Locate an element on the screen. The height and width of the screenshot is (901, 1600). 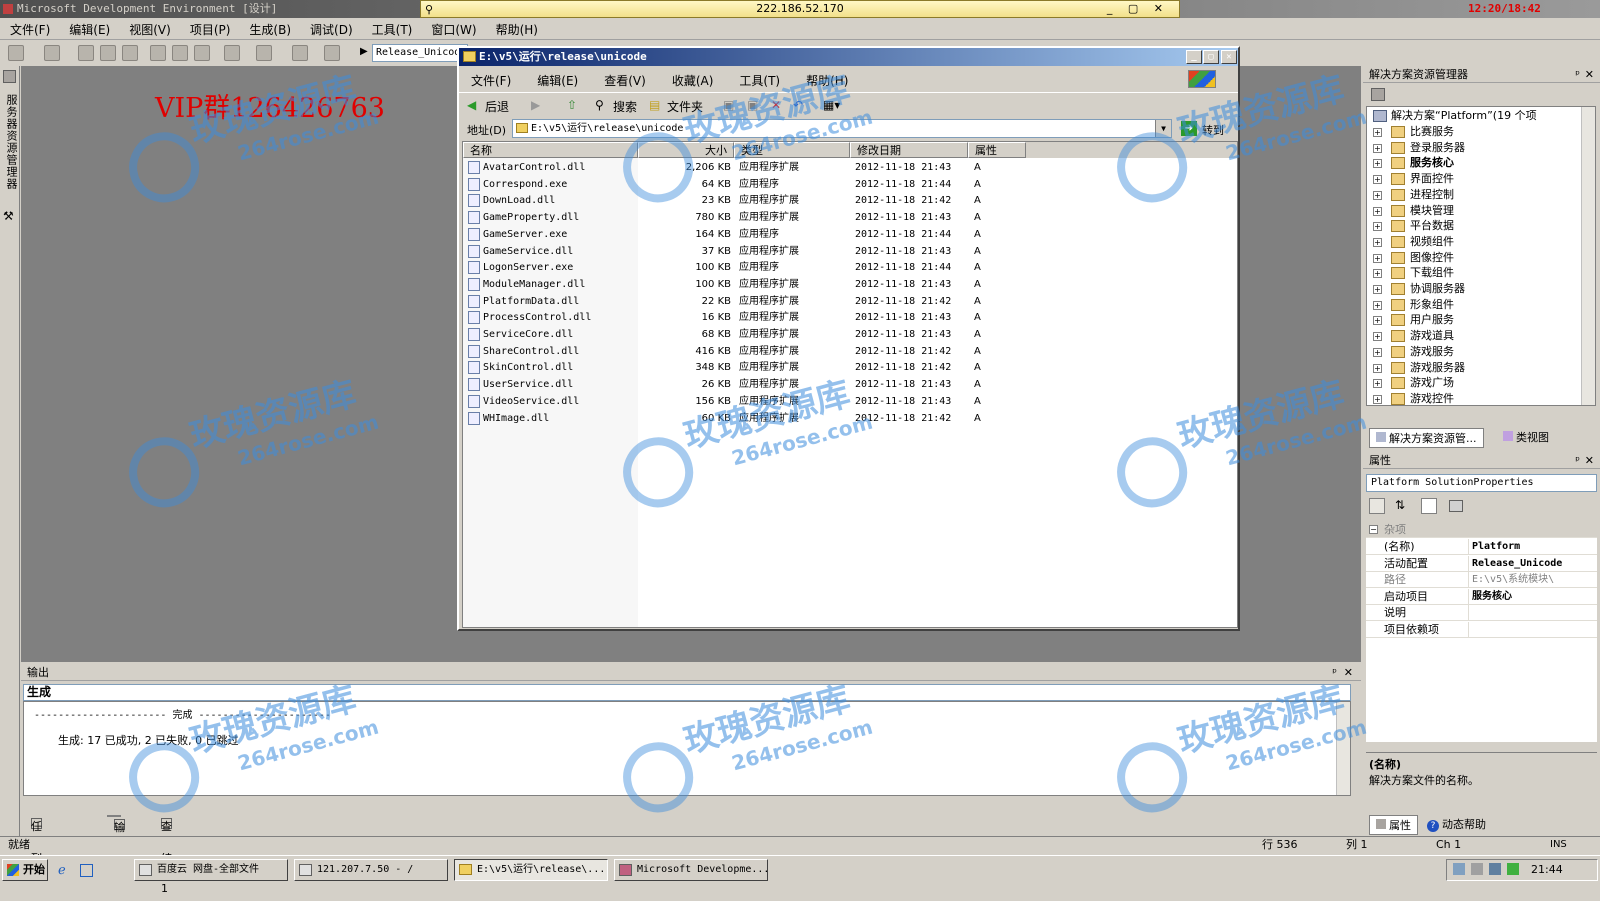
menu-project: 项目(P) is located at coordinates (210, 28).